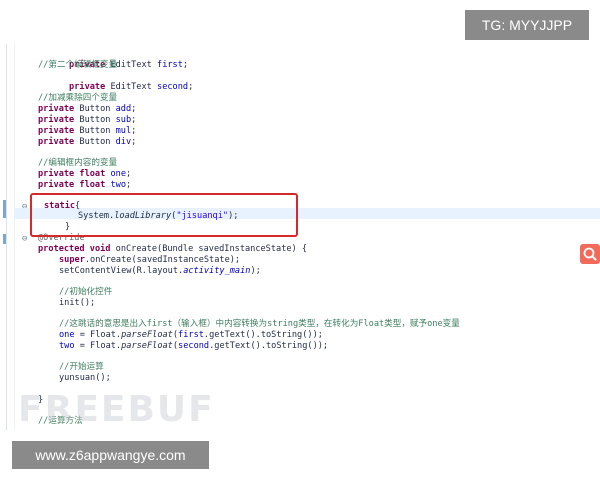 This screenshot has width=600, height=480. I want to click on code-comment: //第二个编辑框变量, so click(78, 65).